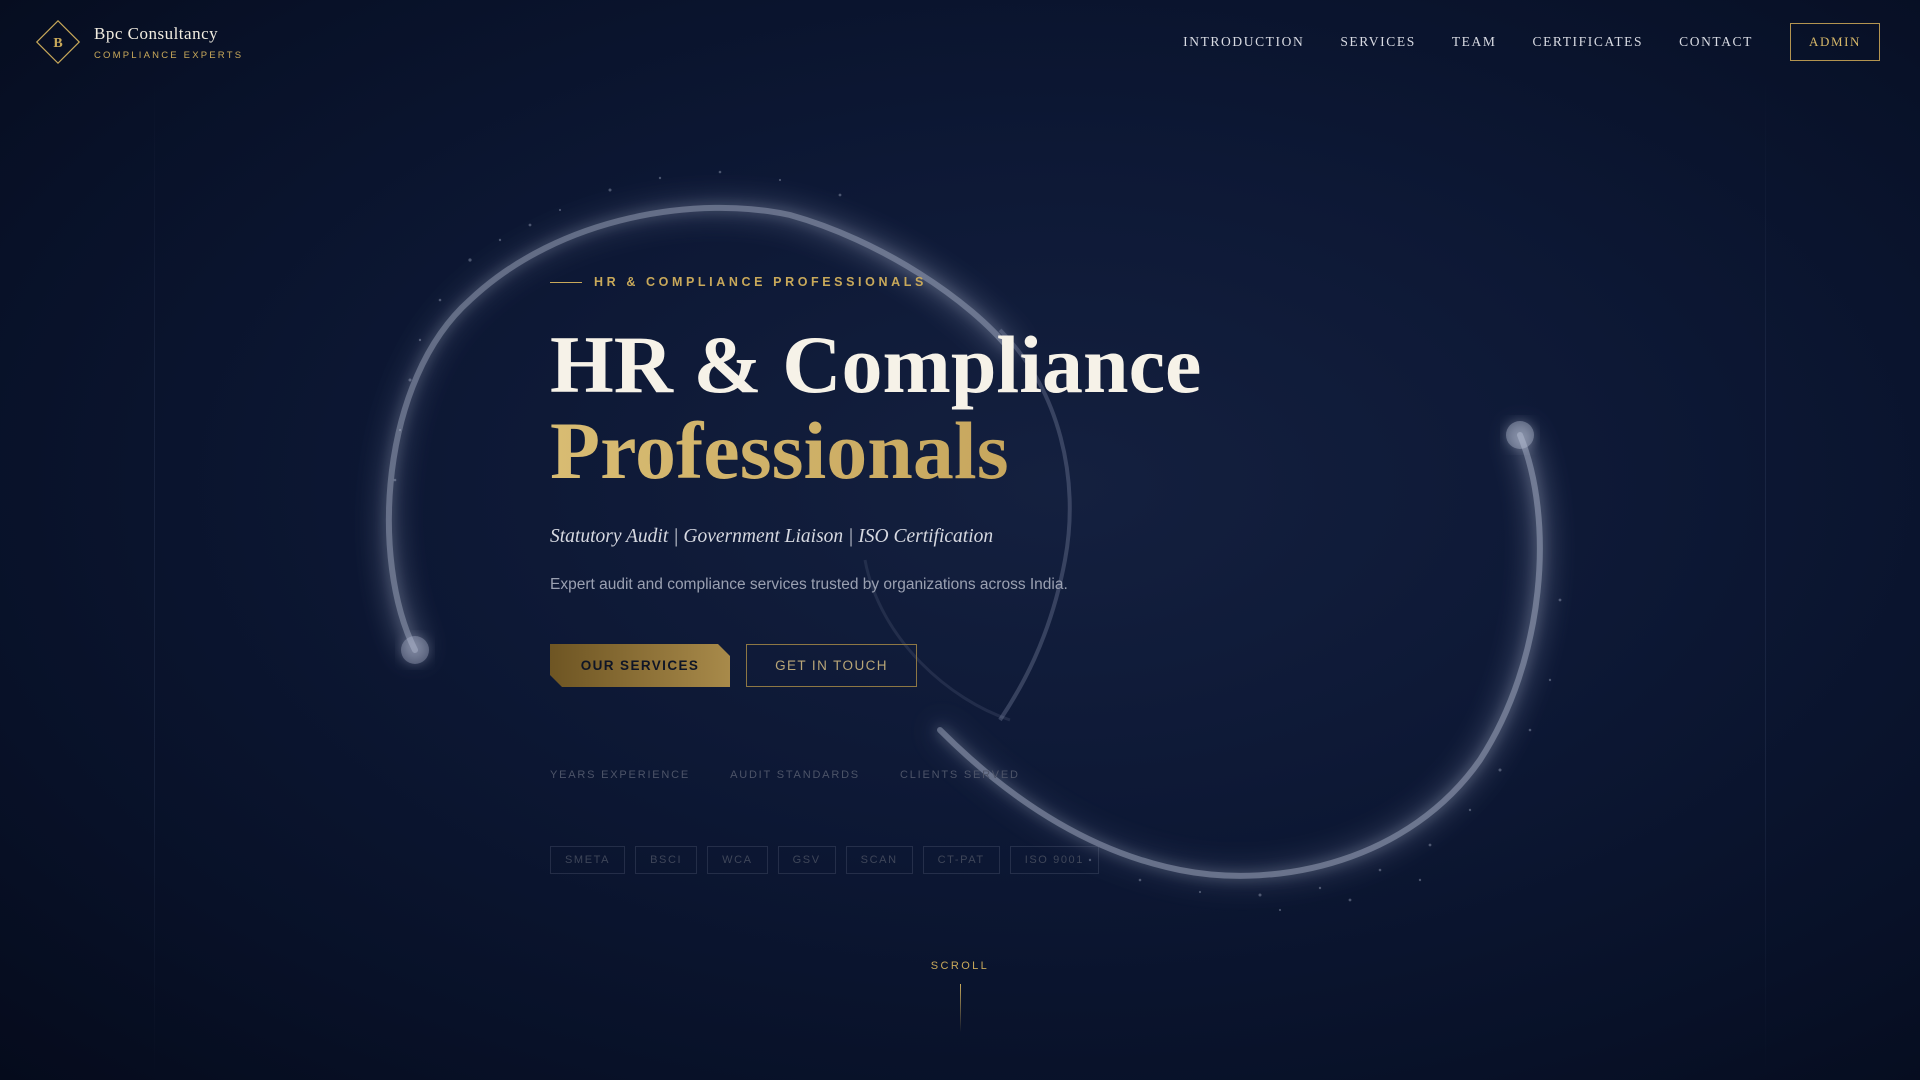 The width and height of the screenshot is (1920, 1080). Describe the element at coordinates (1716, 42) in the screenshot. I see `nav-contact: CONTACT` at that location.